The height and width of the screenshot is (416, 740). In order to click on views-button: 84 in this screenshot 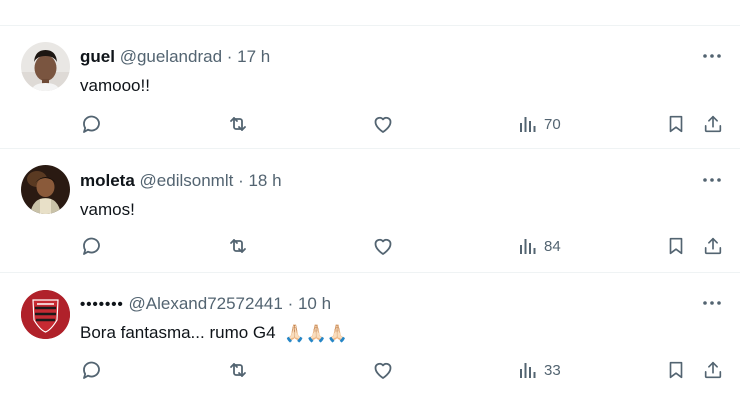, I will do `click(539, 246)`.